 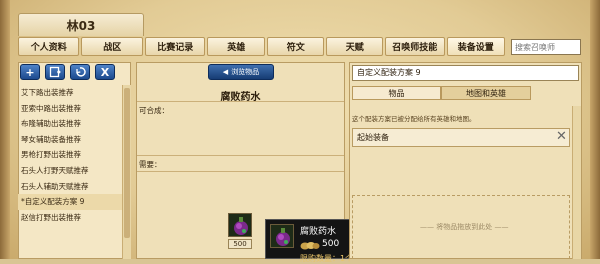 I want to click on list-item: 男枪打野出装推荐, so click(x=70, y=155).